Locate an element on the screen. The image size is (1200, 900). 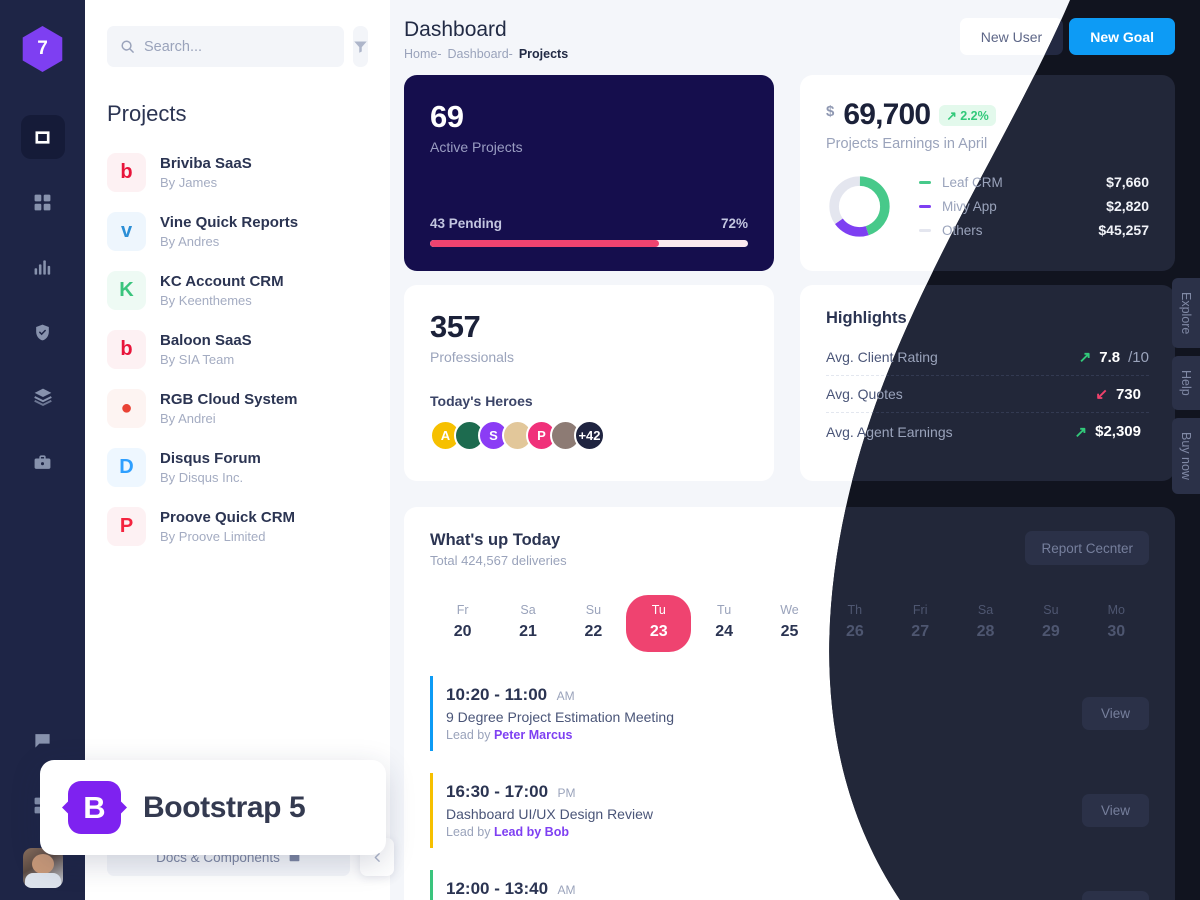
list-item: D Disqus Forum By Disqus Inc. is located at coordinates (237, 467).